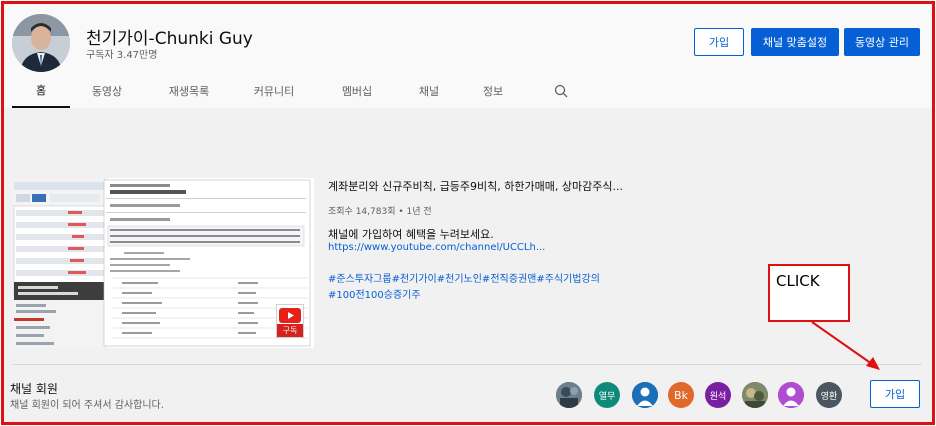 This screenshot has width=936, height=426. Describe the element at coordinates (795, 42) in the screenshot. I see `customize-channel-button: 채널 맞춤설정` at that location.